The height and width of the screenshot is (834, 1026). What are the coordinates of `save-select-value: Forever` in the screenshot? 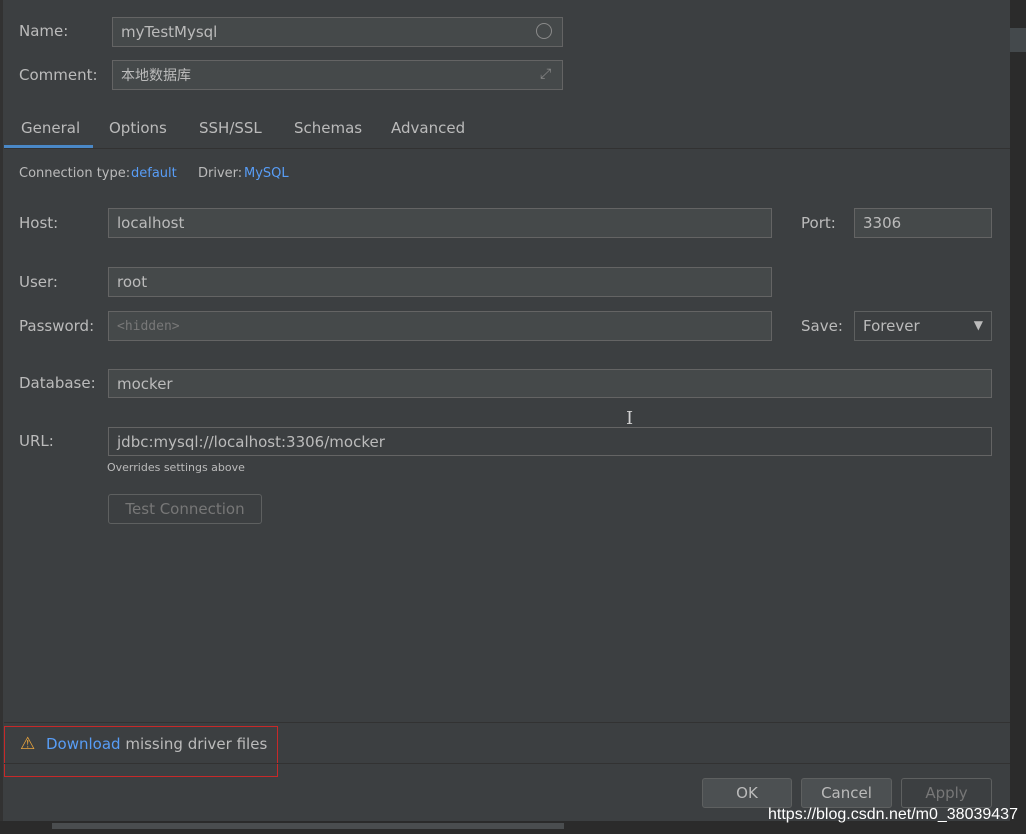 It's located at (891, 326).